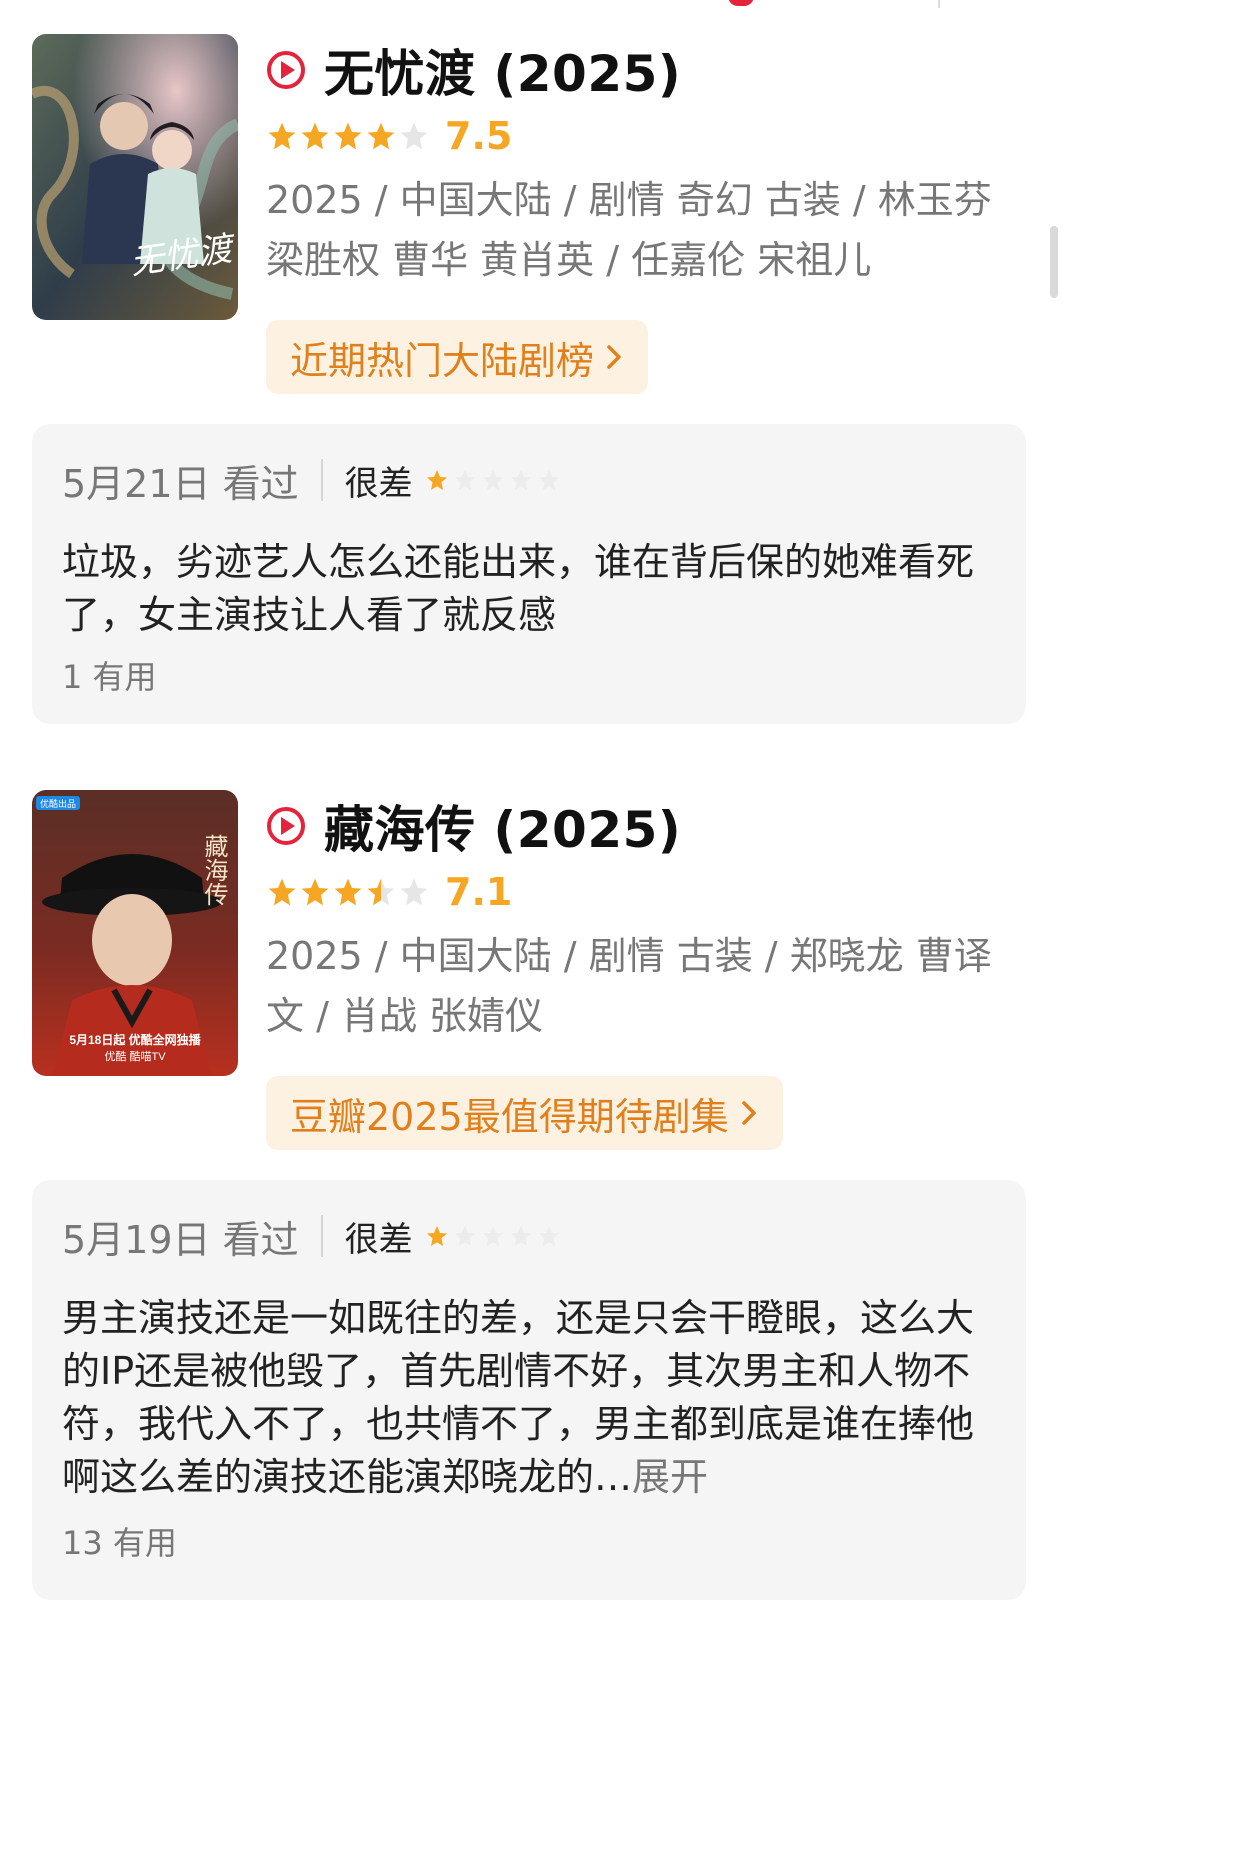 Image resolution: width=1258 pixels, height=1864 pixels. Describe the element at coordinates (518, 588) in the screenshot. I see `review-text: 垃圾，劣迹艺人怎么还能出来，谁在背后保的她难看死了，女主演技让人看了就反感` at that location.